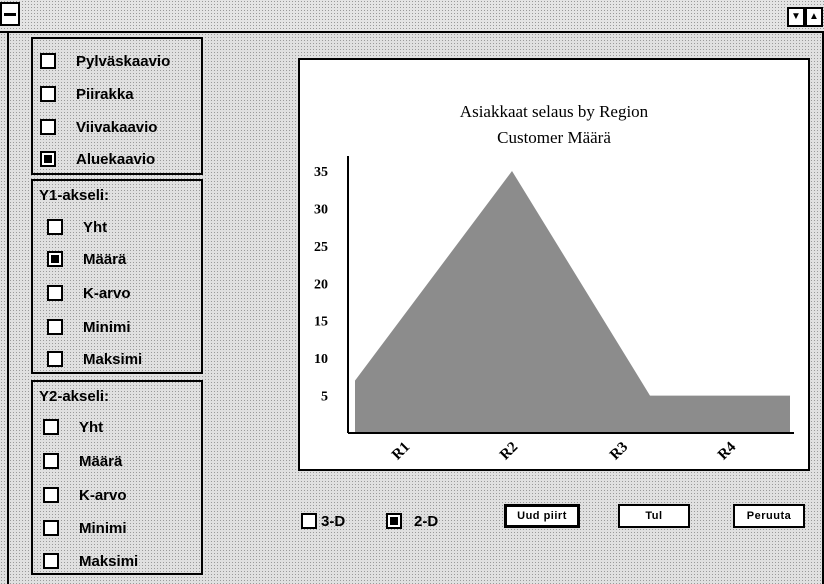 This screenshot has height=584, width=824. I want to click on option-piirakka: Piirakka, so click(87, 94).